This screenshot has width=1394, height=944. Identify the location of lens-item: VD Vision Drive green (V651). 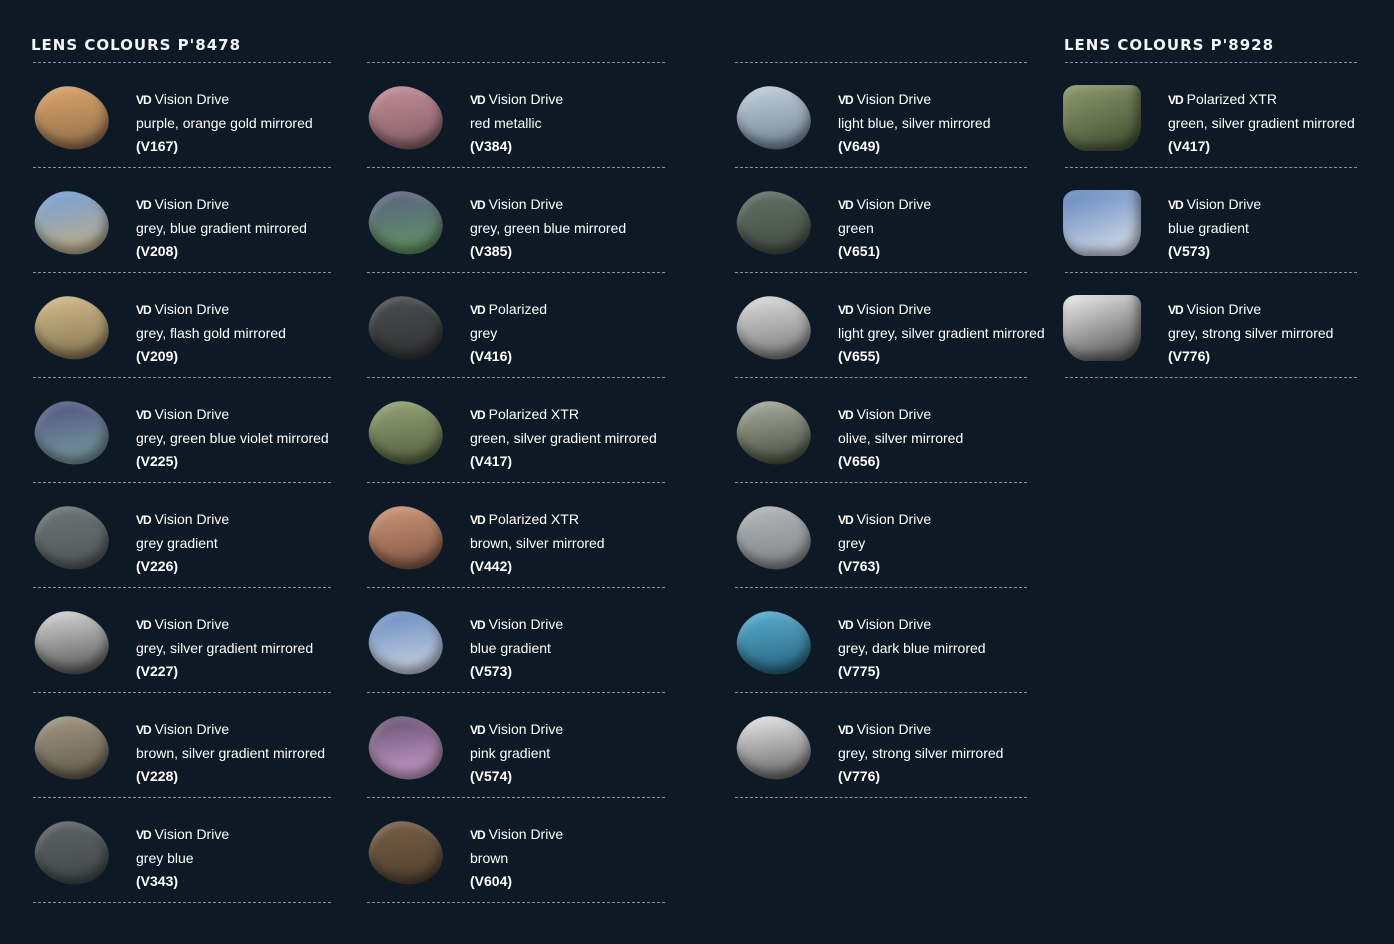
(879, 220).